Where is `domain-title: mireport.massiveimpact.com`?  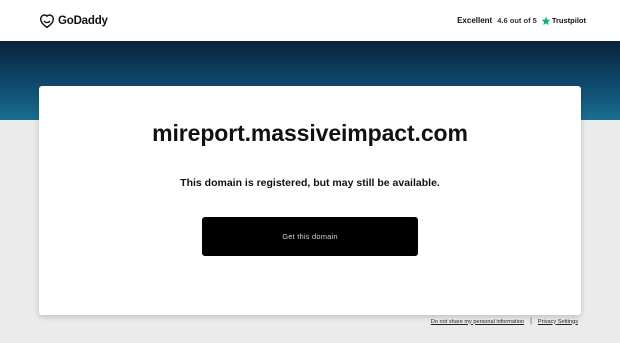 domain-title: mireport.massiveimpact.com is located at coordinates (310, 133).